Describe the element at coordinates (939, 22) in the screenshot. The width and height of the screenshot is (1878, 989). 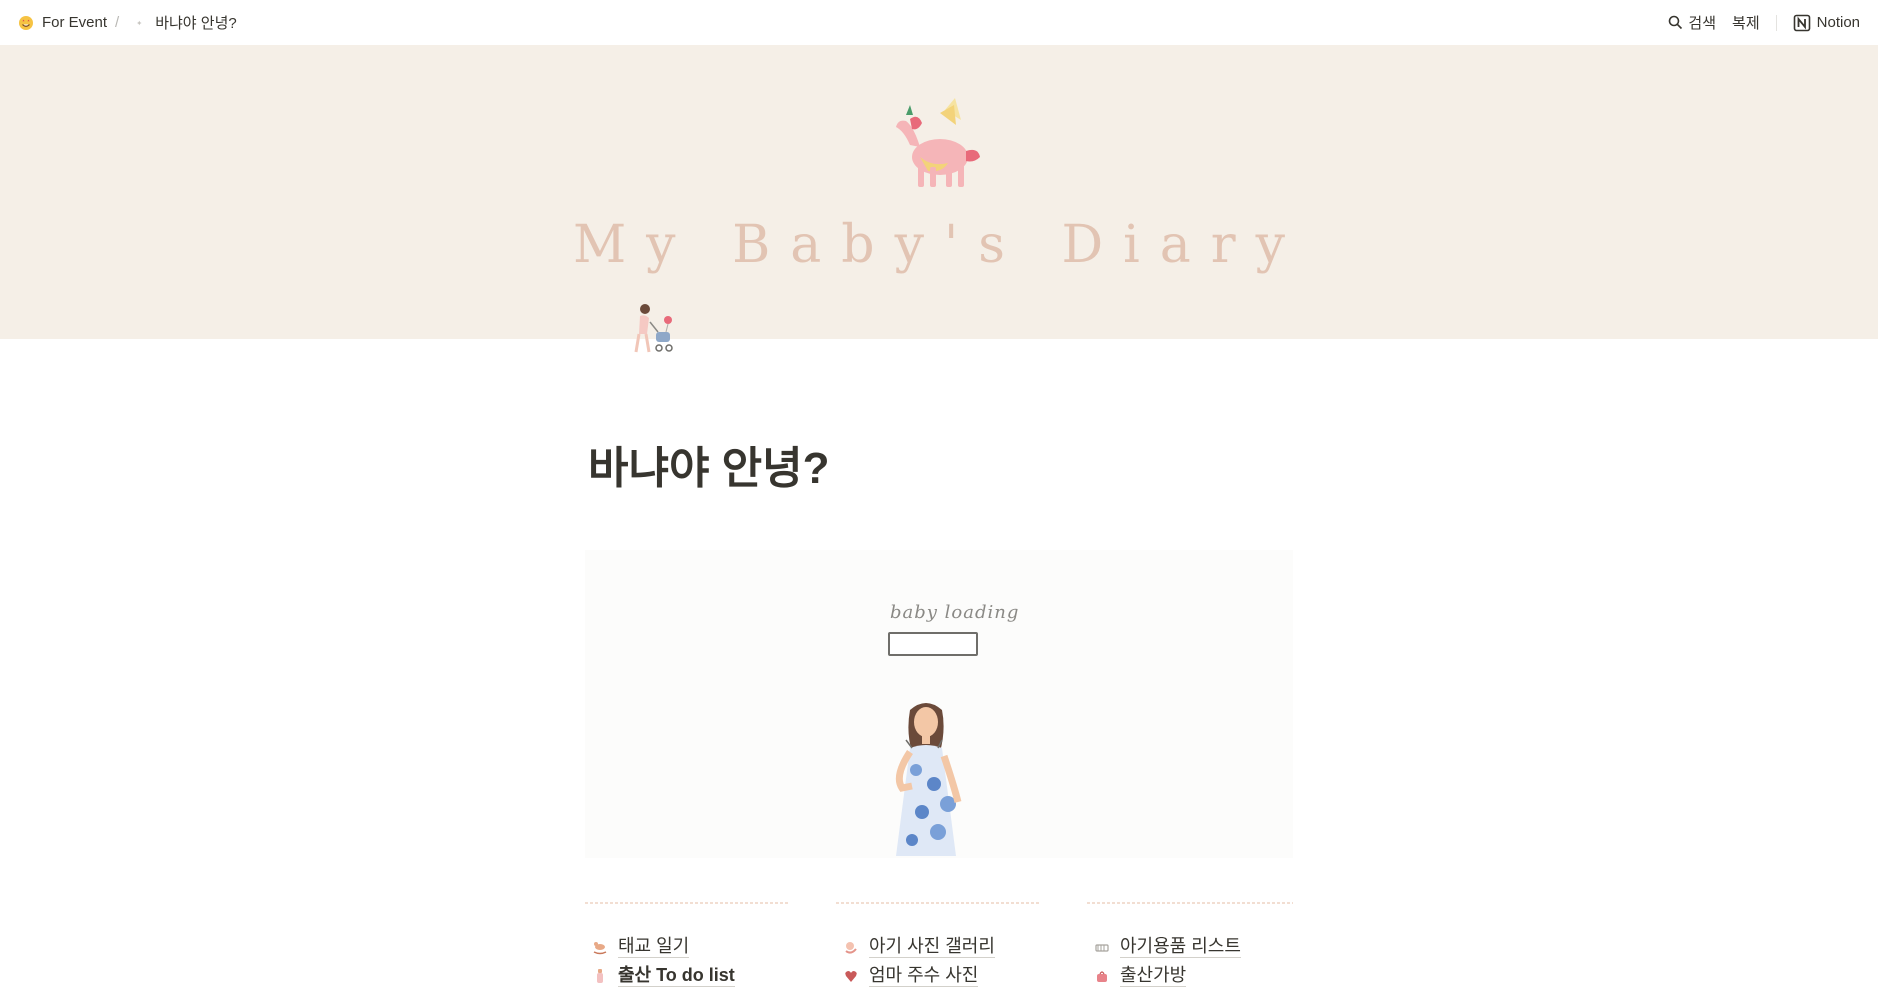
I see `top-bar: For Event / 바냐야 안녕? 검색 복제 Notion` at that location.